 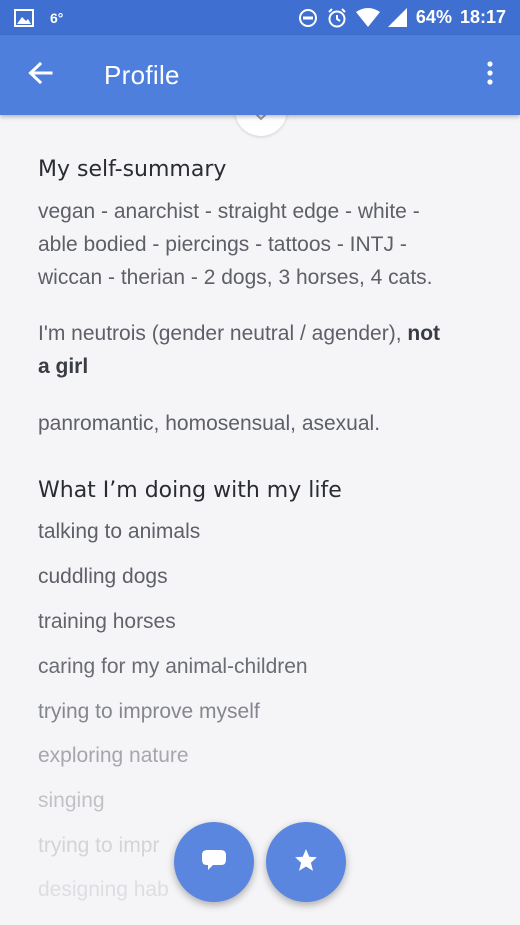 I want to click on alarm-icon, so click(x=337, y=18).